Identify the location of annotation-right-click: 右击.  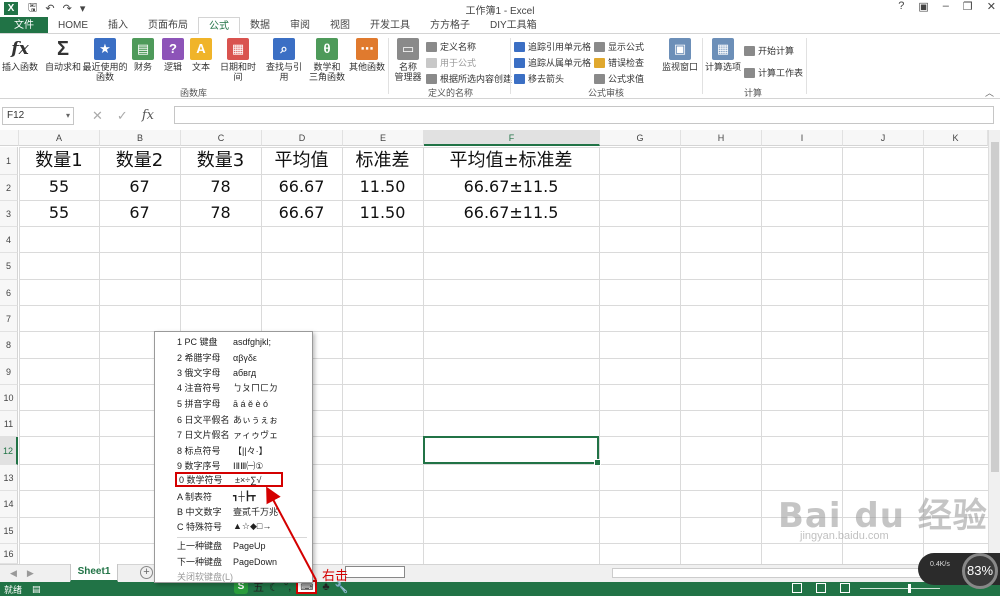
(335, 576).